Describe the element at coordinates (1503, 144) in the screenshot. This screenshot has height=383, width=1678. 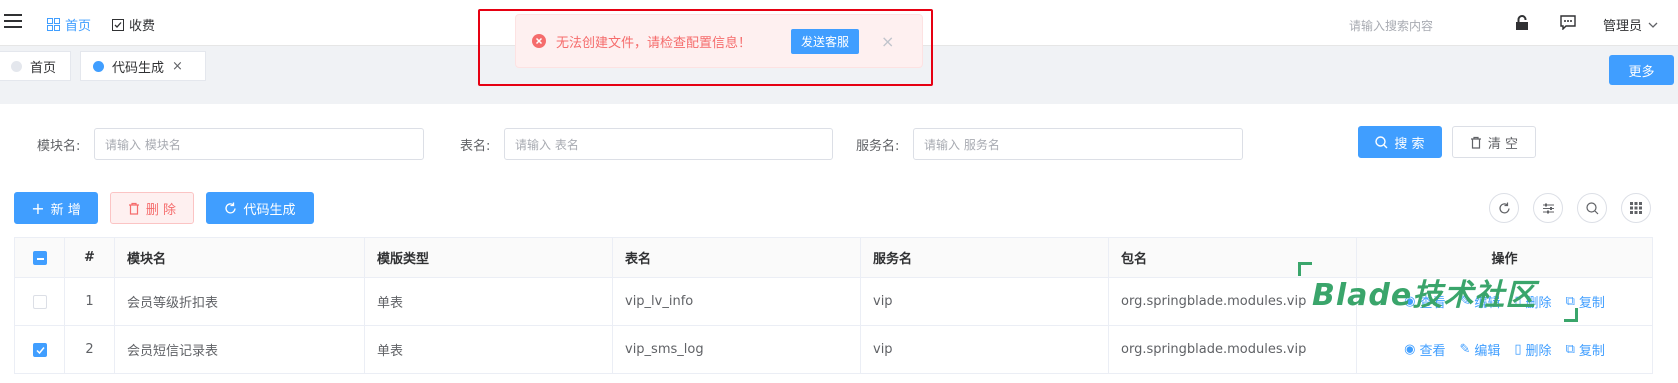
I see `clear-button-label: 清 空` at that location.